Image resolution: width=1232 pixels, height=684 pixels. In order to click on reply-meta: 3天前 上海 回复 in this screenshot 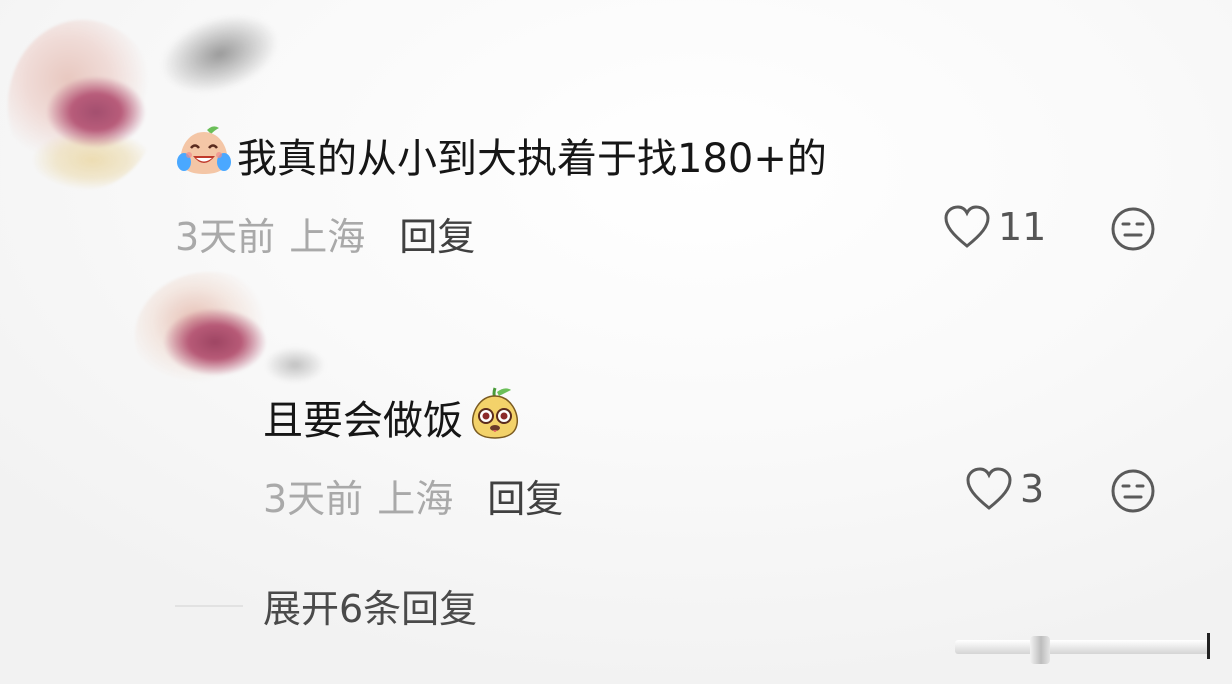, I will do `click(413, 495)`.